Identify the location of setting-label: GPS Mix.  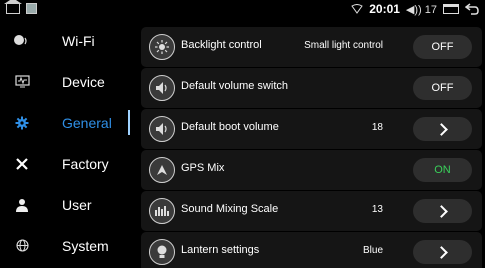
(203, 168).